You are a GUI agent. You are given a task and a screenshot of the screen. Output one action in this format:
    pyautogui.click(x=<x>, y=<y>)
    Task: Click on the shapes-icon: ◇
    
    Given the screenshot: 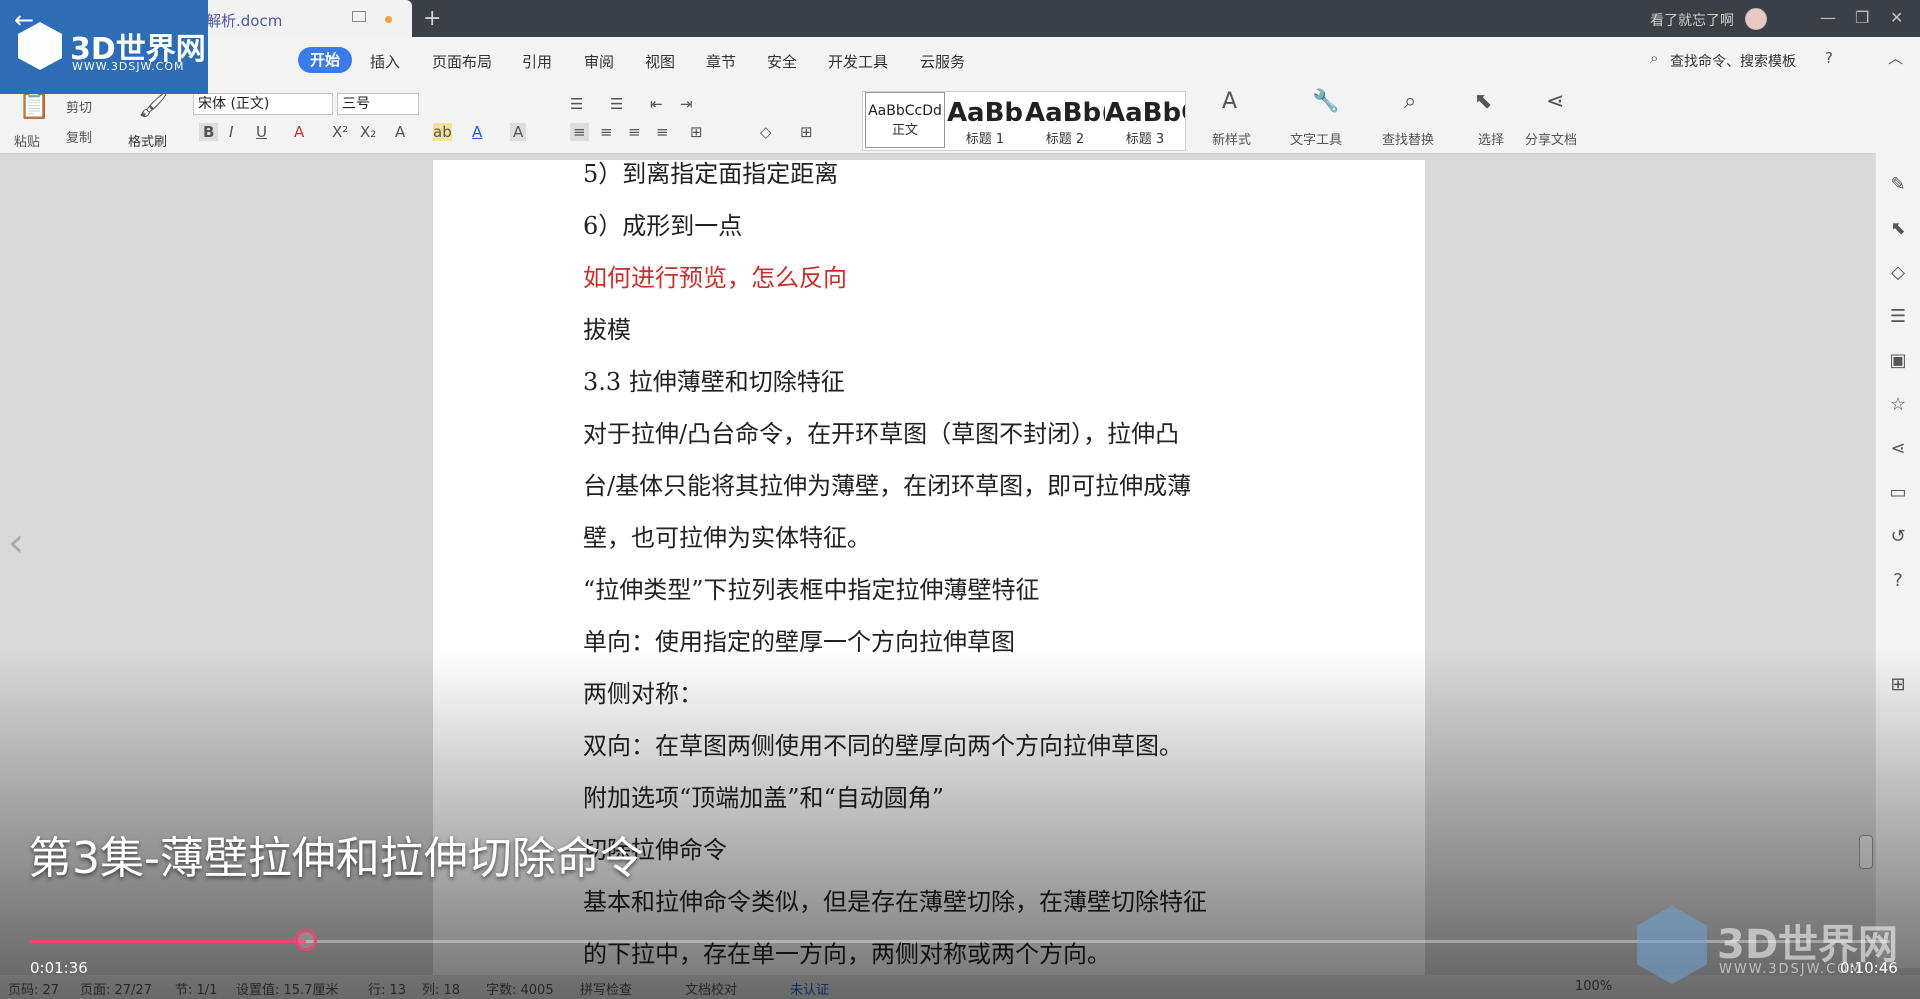 What is the action you would take?
    pyautogui.click(x=1898, y=273)
    